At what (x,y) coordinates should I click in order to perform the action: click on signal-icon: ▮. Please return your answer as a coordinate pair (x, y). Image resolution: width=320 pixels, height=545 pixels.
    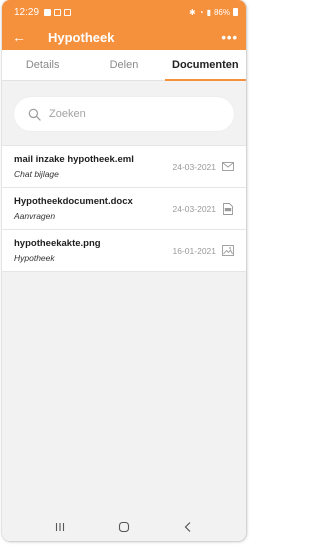
    Looking at the image, I should click on (208, 12).